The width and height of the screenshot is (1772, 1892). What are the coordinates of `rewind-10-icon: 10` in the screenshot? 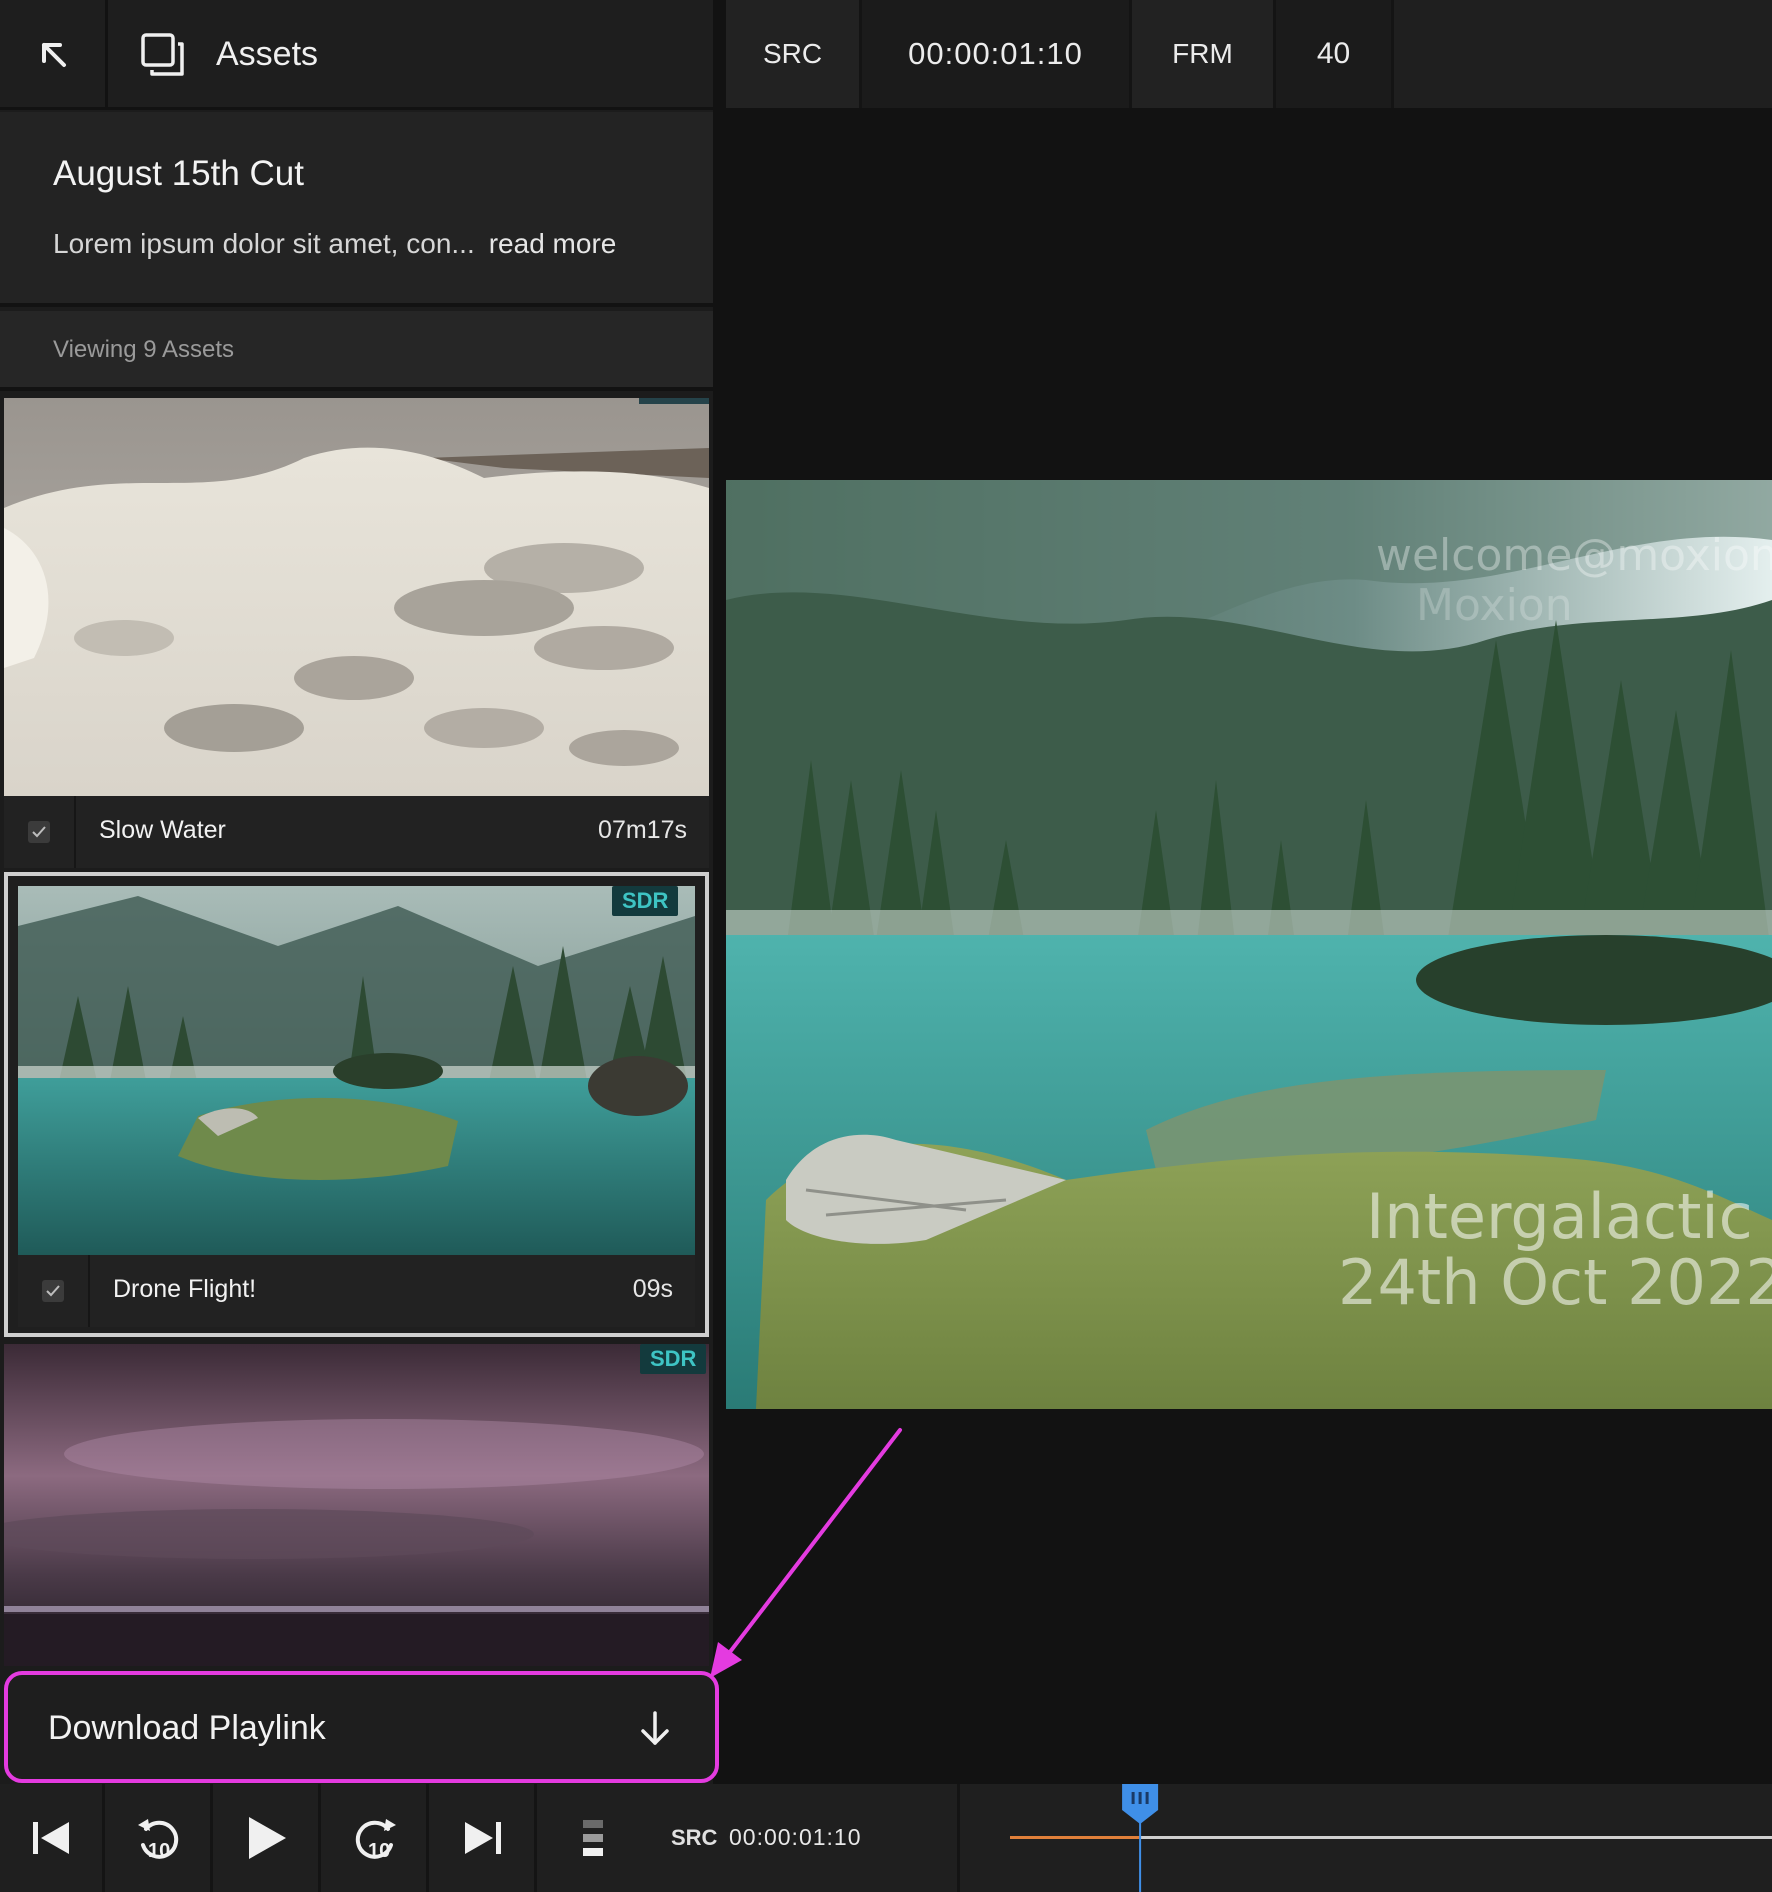 It's located at (158, 1840).